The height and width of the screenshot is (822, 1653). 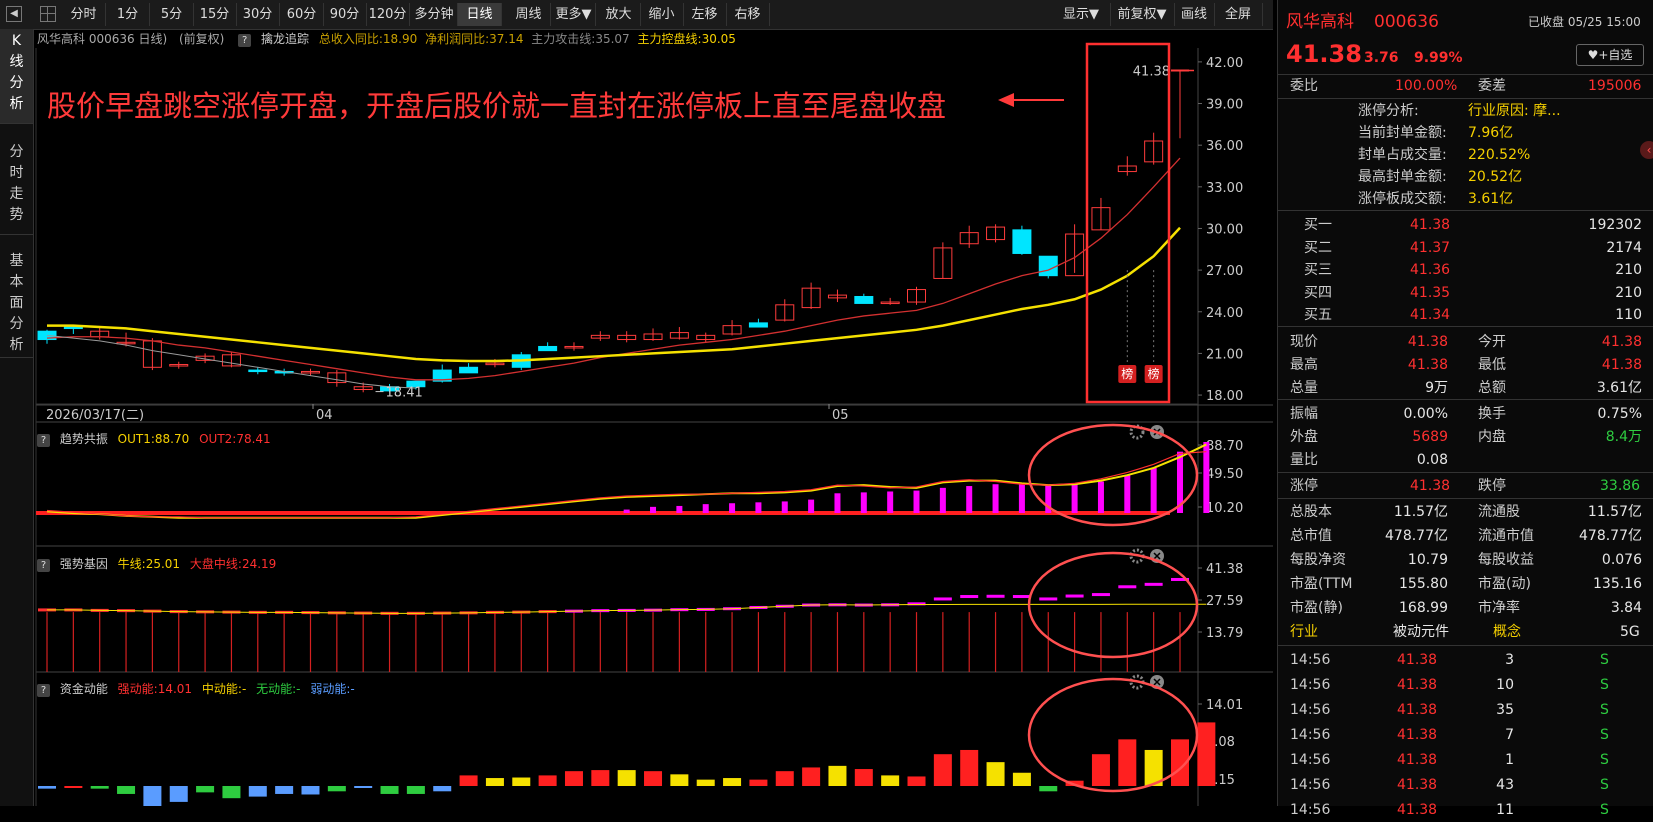 What do you see at coordinates (1425, 414) in the screenshot?
I see `quote-value: 0.00%` at bounding box center [1425, 414].